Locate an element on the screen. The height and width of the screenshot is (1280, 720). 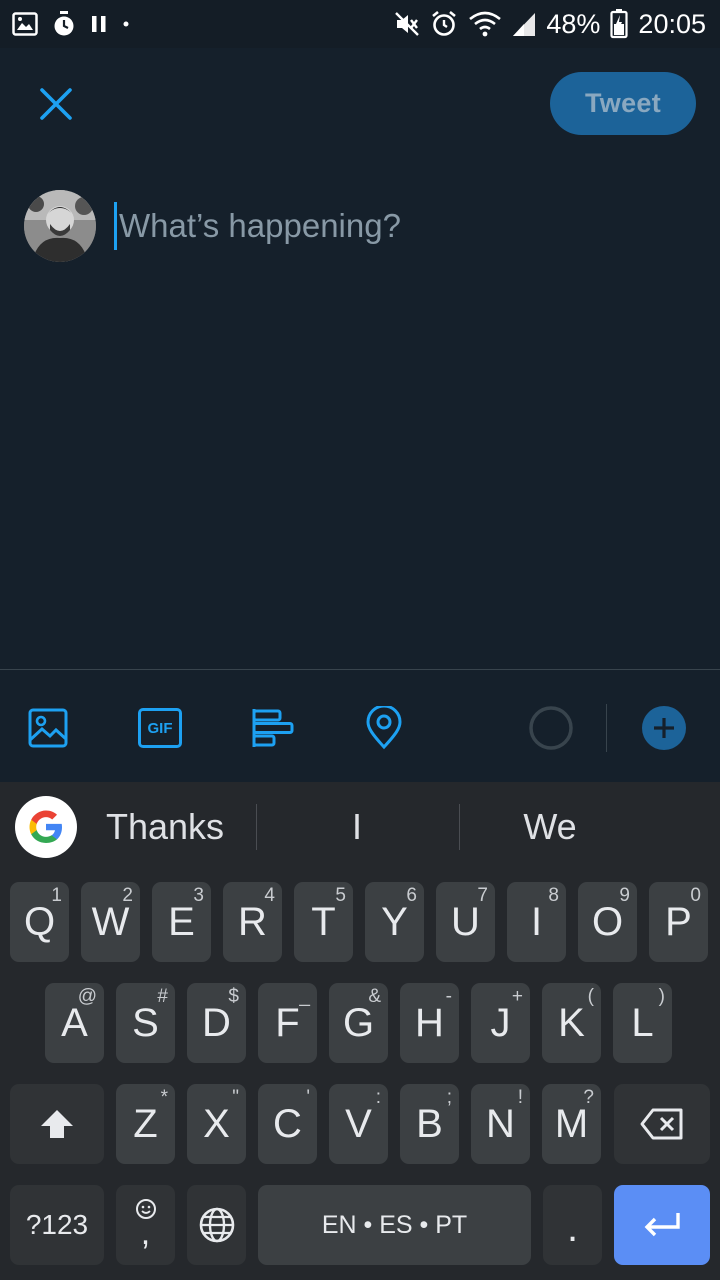
key-i: I8 is located at coordinates (536, 922).